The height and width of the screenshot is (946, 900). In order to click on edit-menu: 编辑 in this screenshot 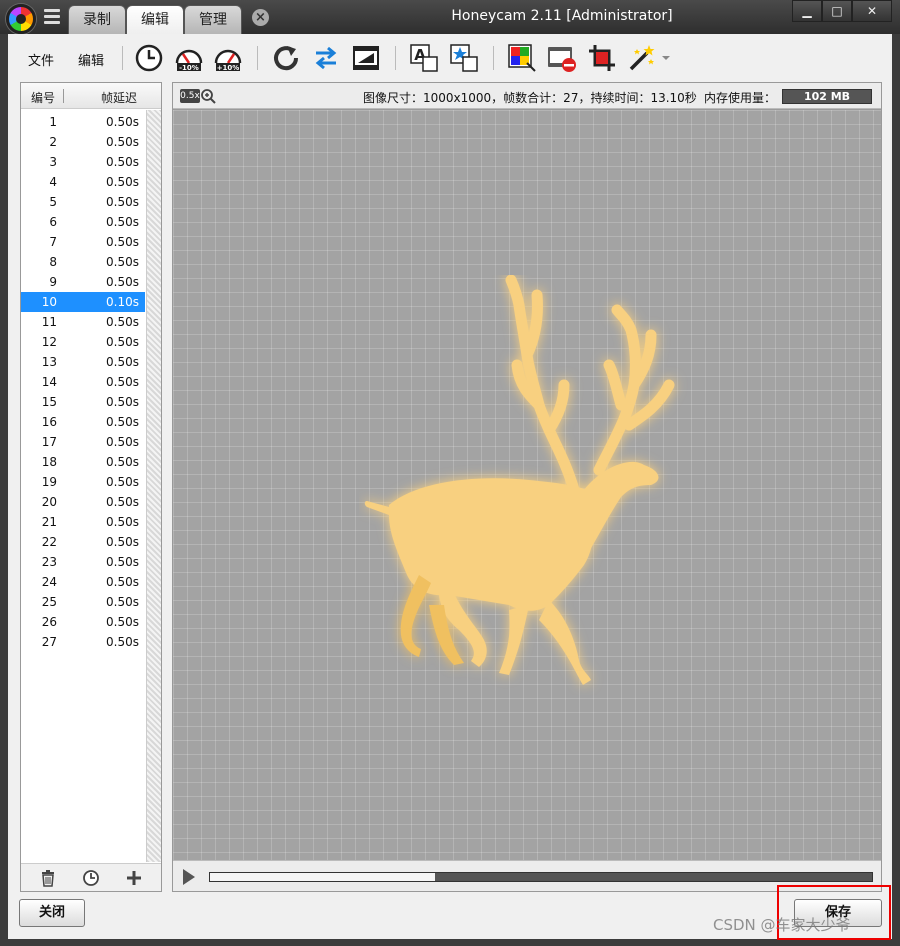, I will do `click(91, 59)`.